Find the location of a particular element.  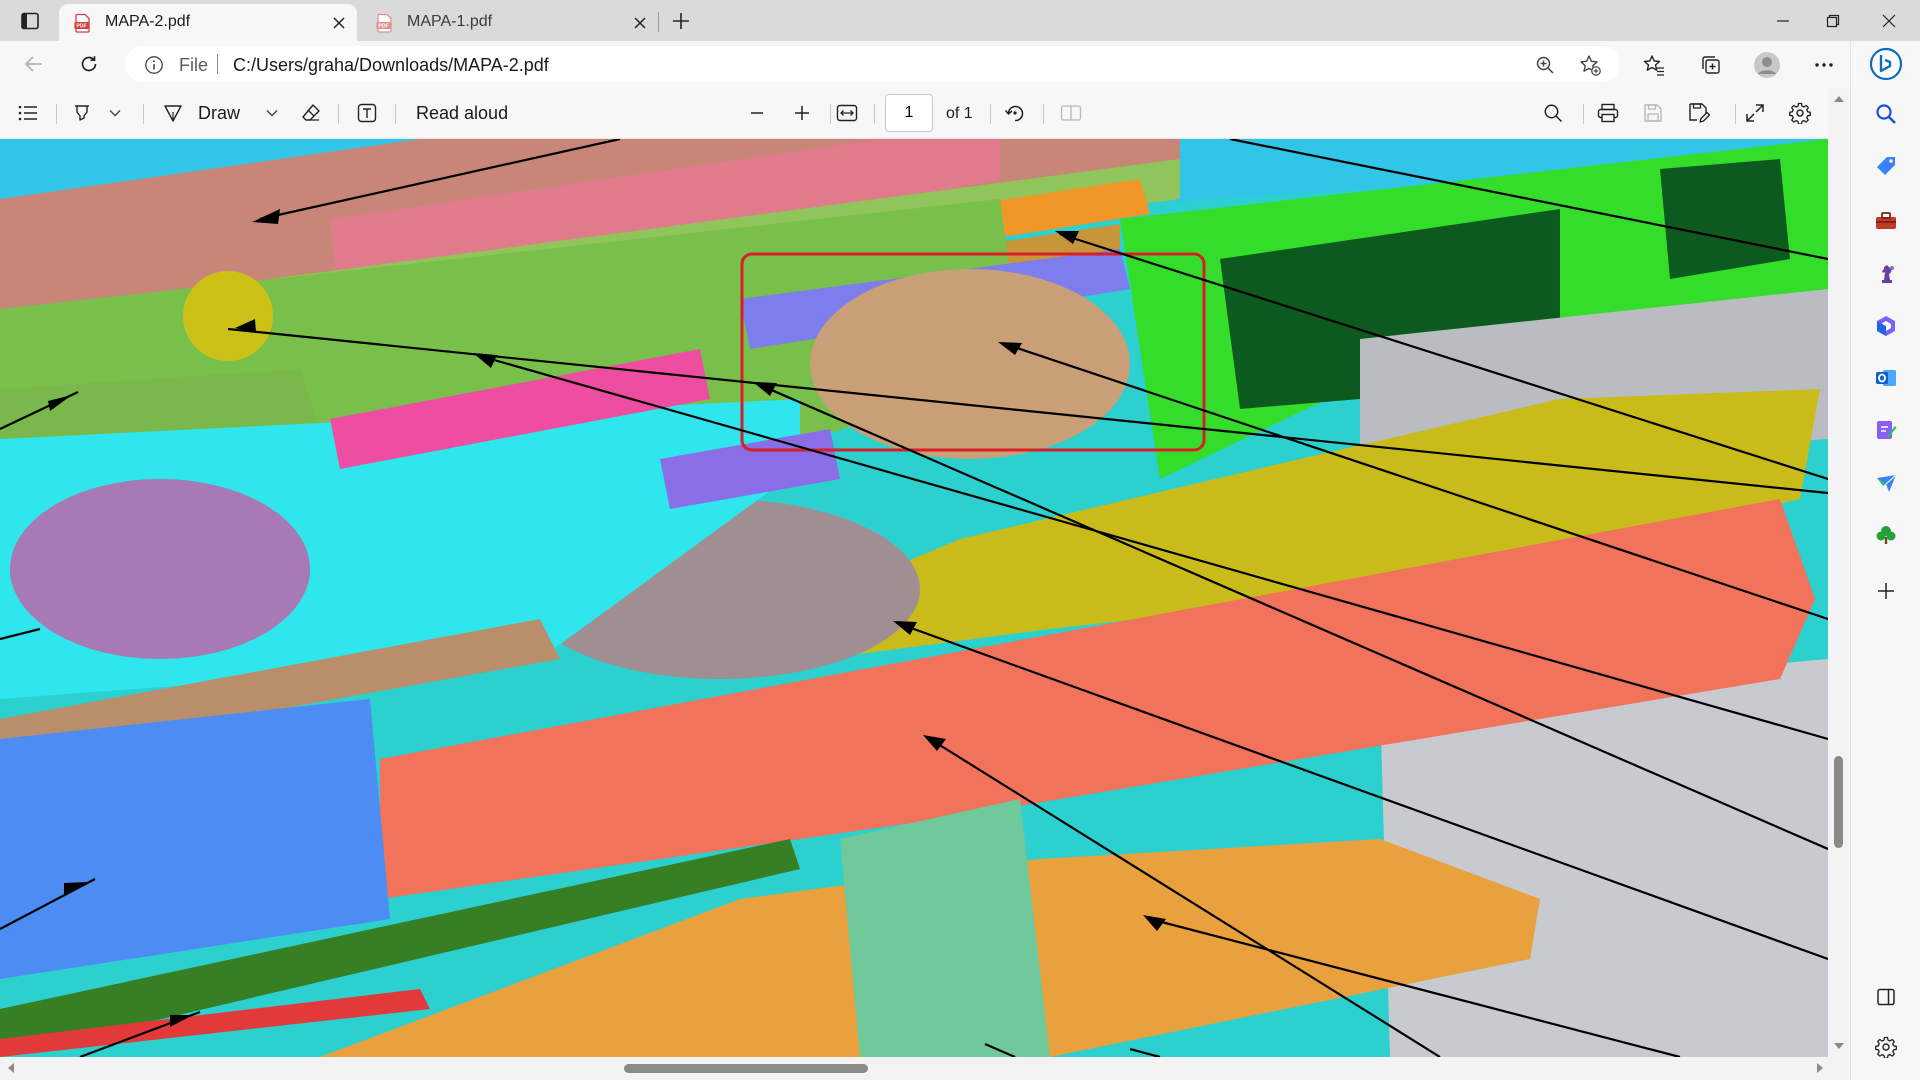

zoom-in-button is located at coordinates (802, 113).